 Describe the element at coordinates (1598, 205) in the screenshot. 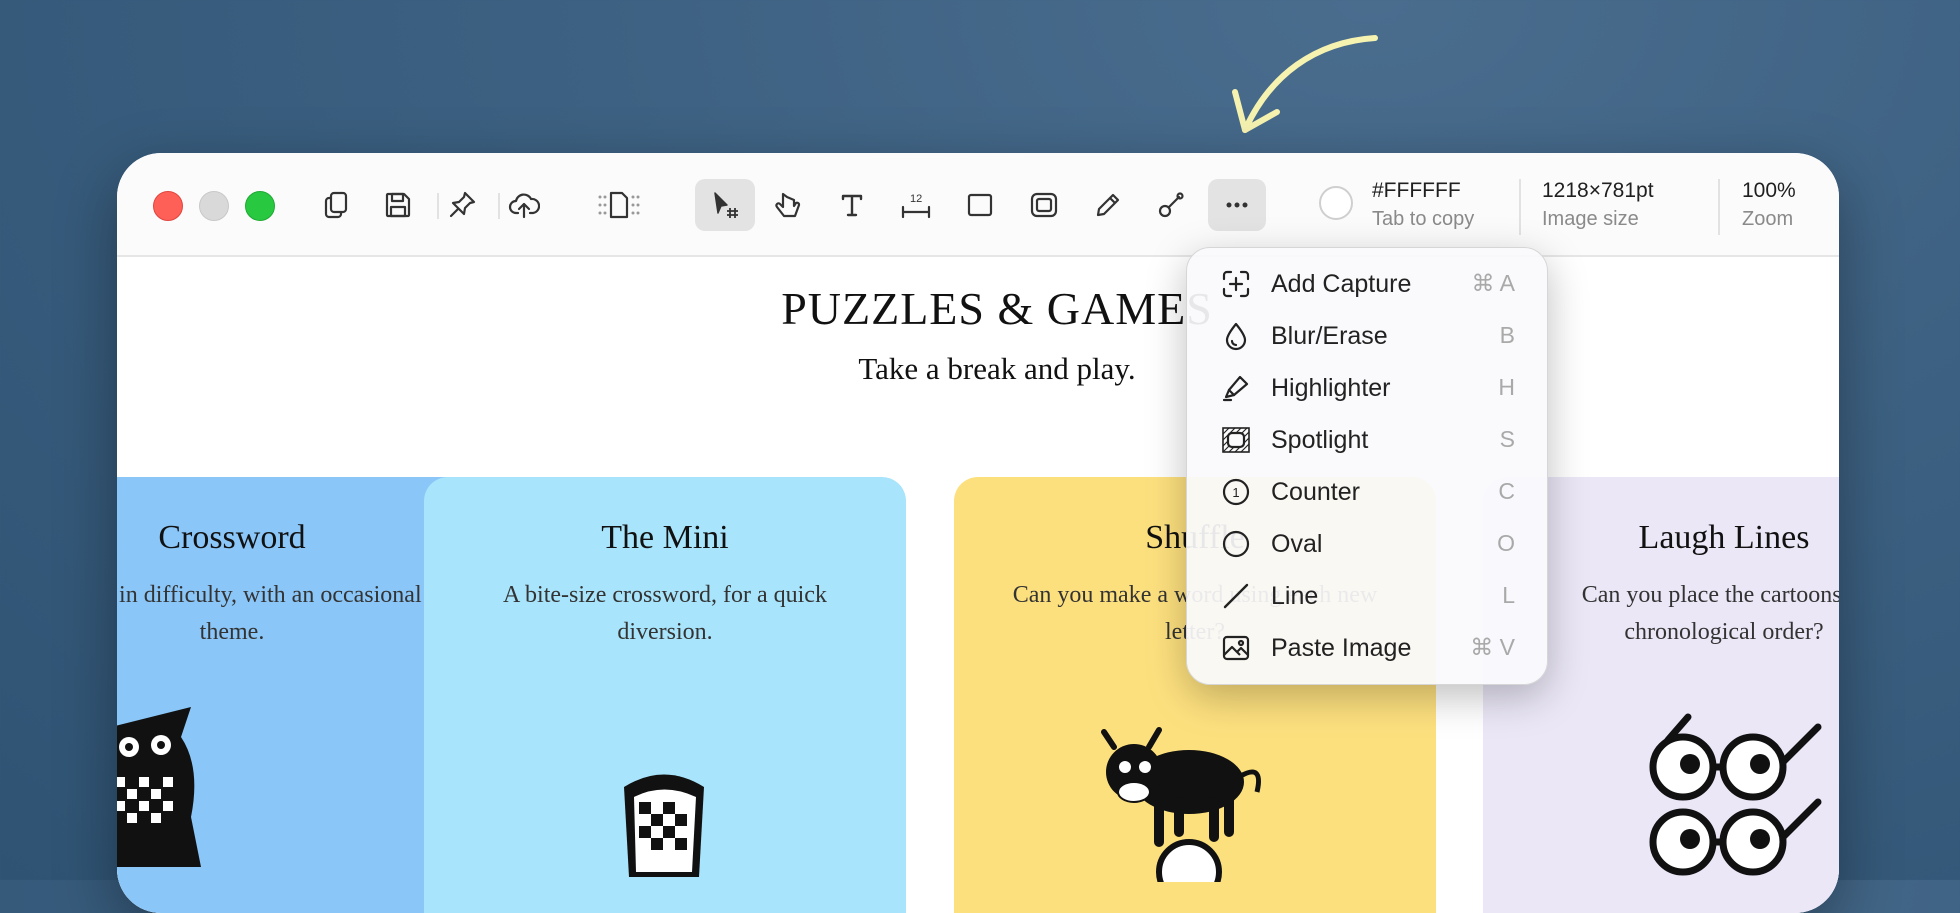

I see `image-size-info: 1218×781pt Image size` at that location.